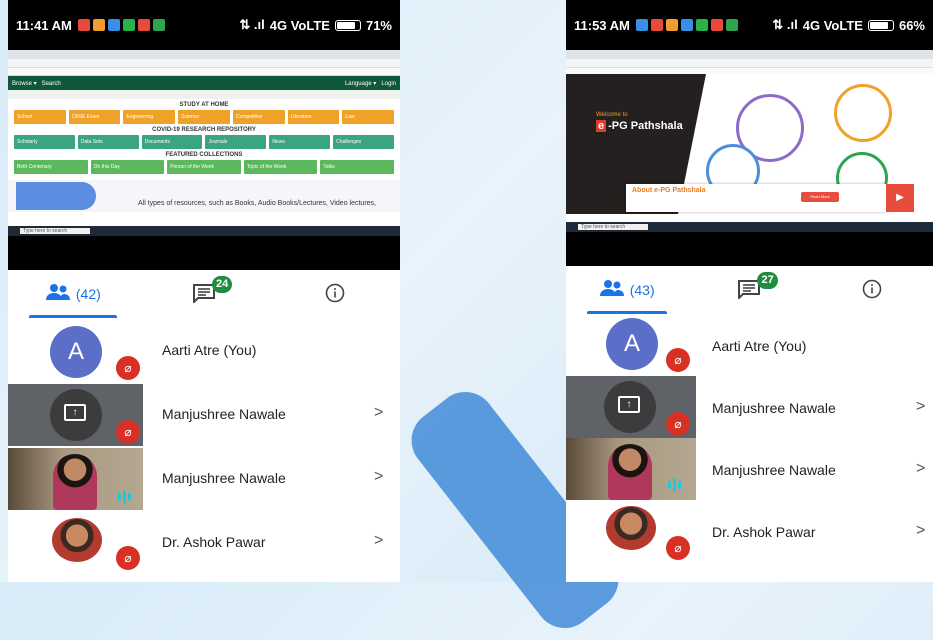 Image resolution: width=933 pixels, height=640 pixels. Describe the element at coordinates (759, 346) in the screenshot. I see `participant-name: Aarti Atre (You)` at that location.